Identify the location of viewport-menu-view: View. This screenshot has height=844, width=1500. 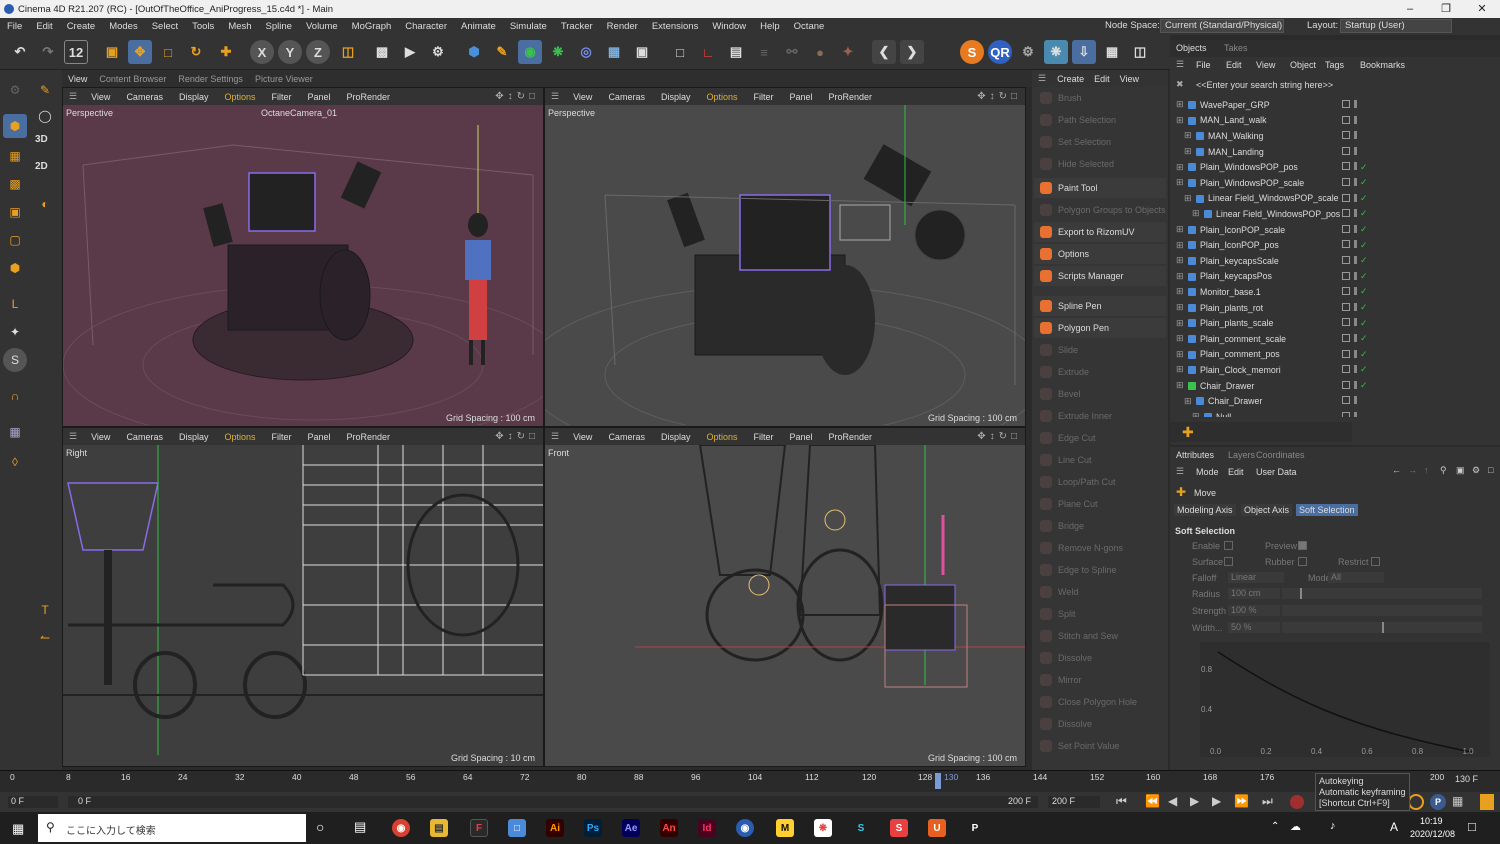
(100, 437).